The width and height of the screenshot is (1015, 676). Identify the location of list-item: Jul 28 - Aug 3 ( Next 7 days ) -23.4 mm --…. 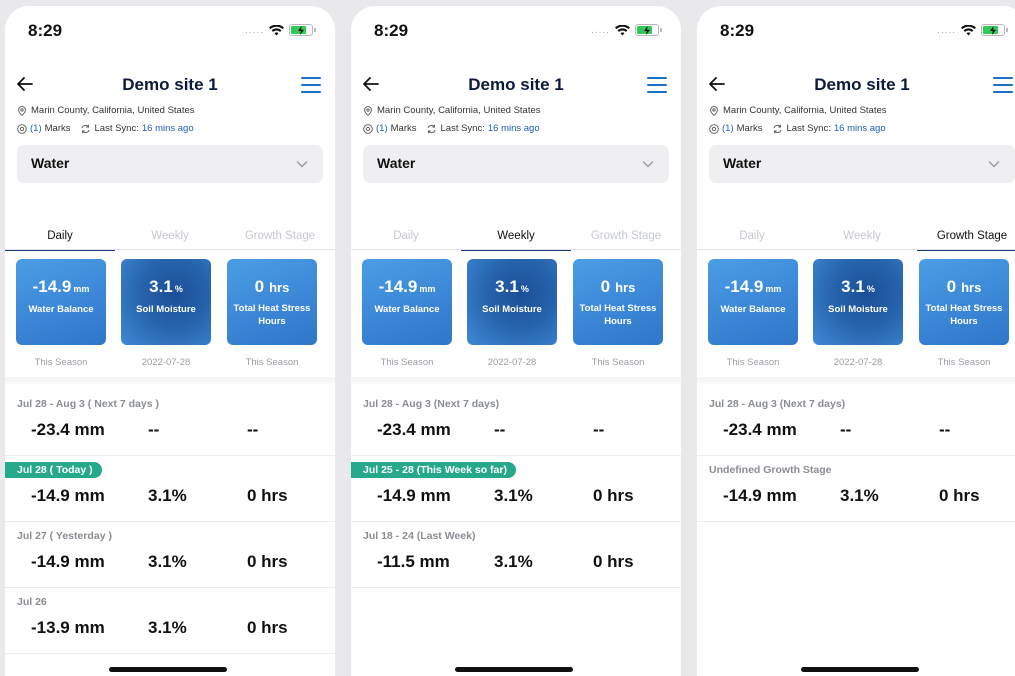
(170, 423).